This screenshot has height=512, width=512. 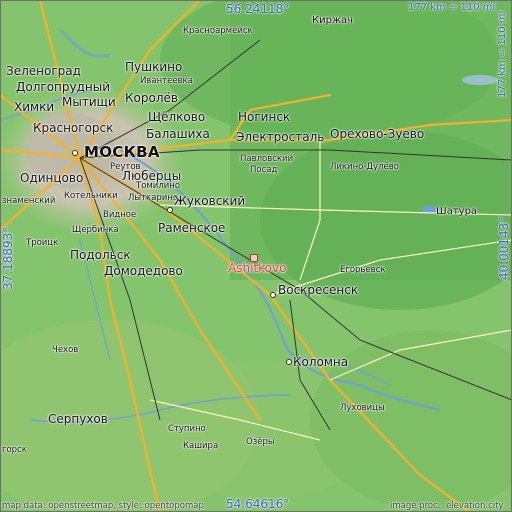 What do you see at coordinates (166, 81) in the screenshot?
I see `place-label-ivanteevka: Ивантеевка` at bounding box center [166, 81].